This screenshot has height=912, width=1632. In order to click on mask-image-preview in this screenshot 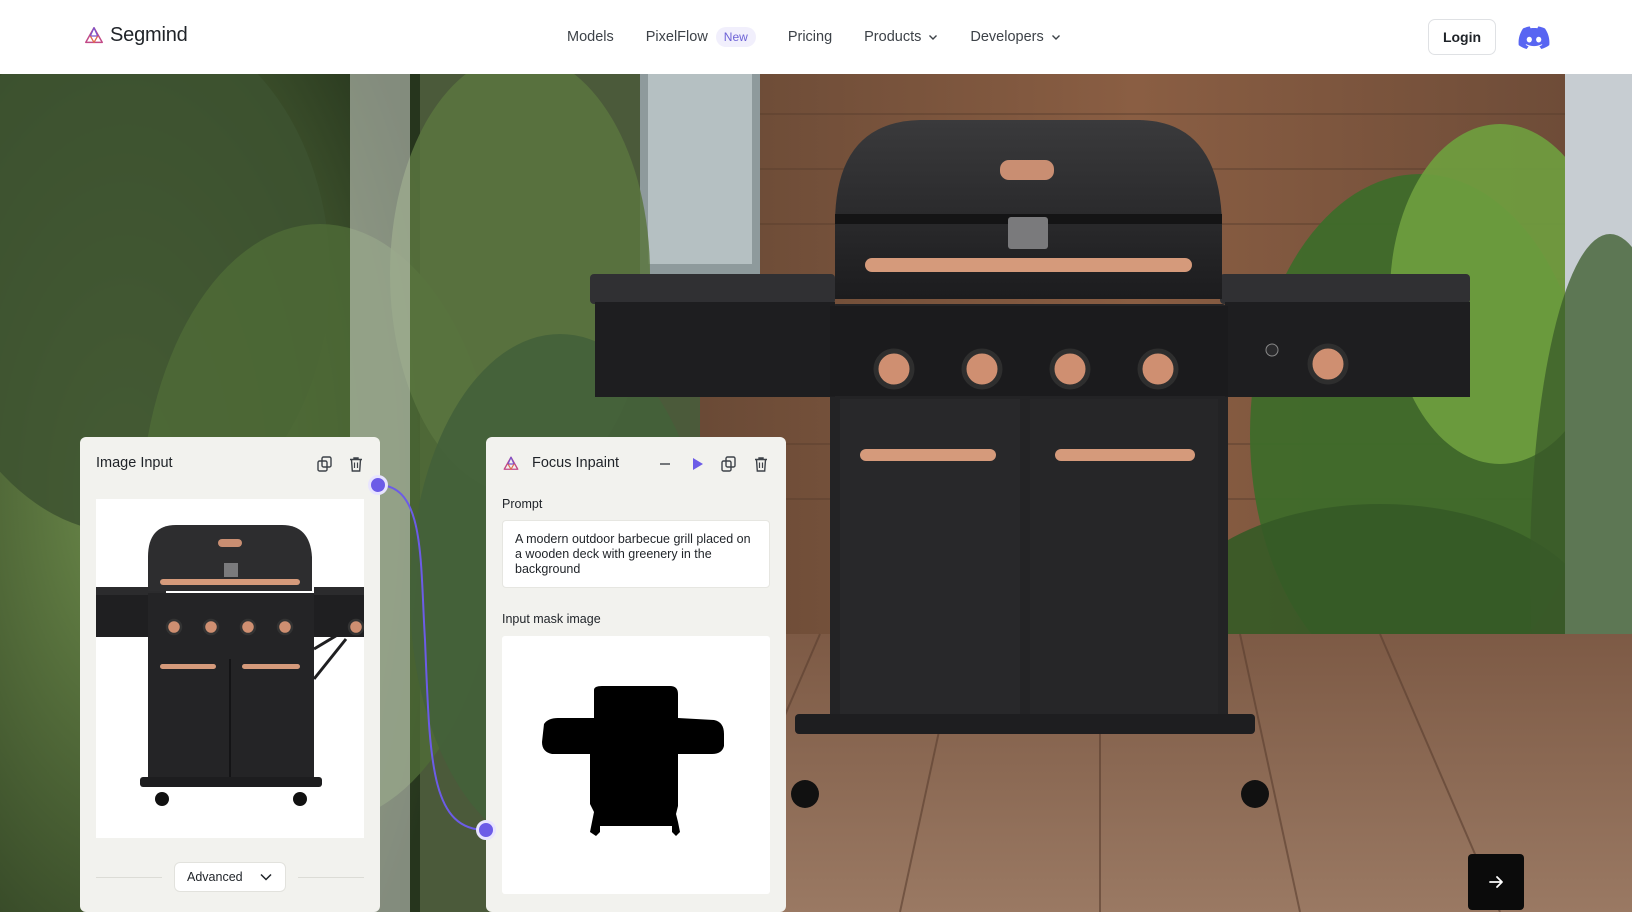, I will do `click(636, 765)`.